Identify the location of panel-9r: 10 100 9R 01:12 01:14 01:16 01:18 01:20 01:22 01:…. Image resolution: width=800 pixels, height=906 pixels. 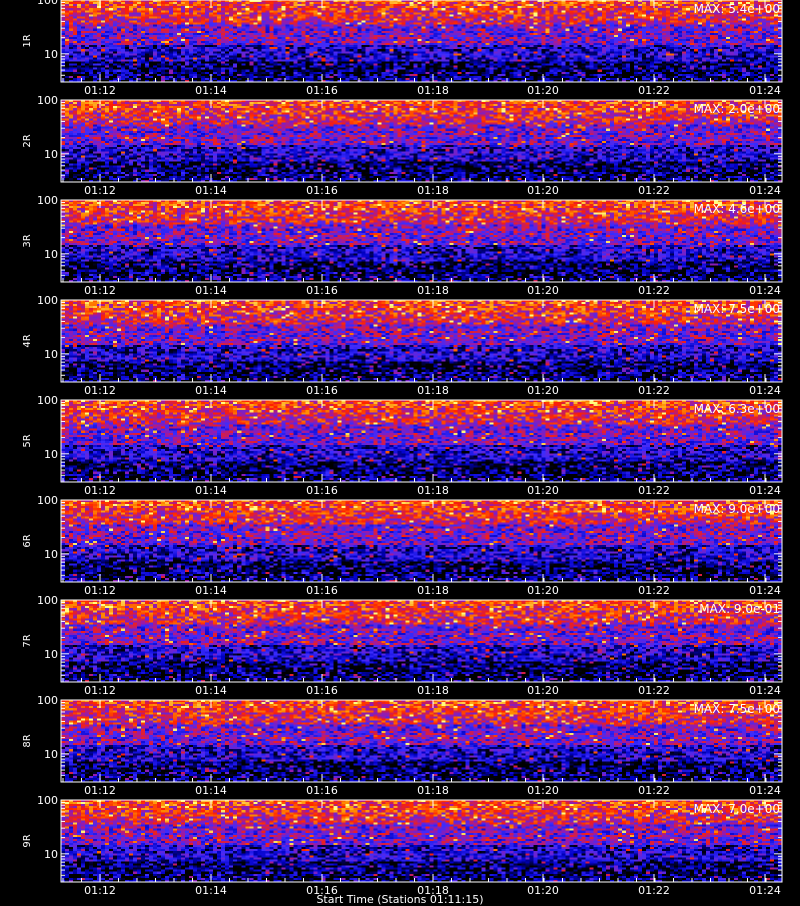
(400, 847).